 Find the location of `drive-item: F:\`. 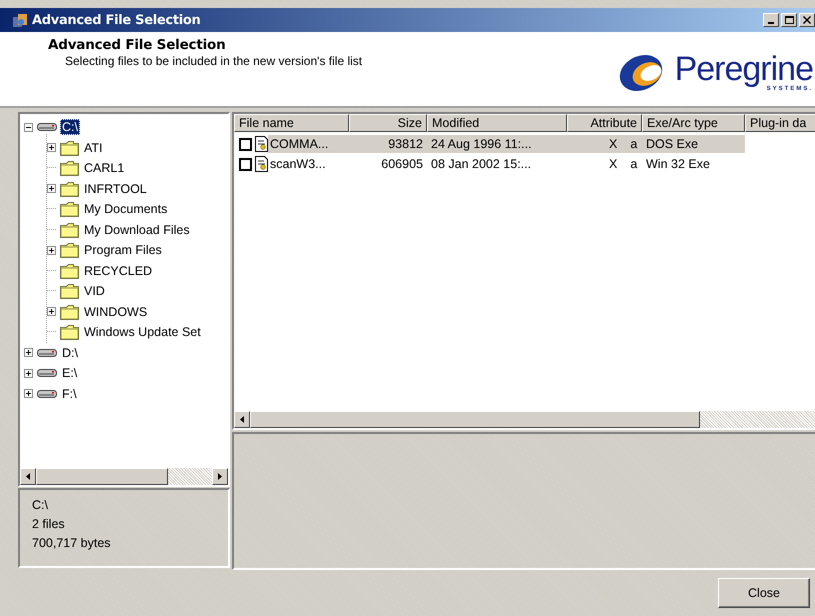

drive-item: F:\ is located at coordinates (69, 394).